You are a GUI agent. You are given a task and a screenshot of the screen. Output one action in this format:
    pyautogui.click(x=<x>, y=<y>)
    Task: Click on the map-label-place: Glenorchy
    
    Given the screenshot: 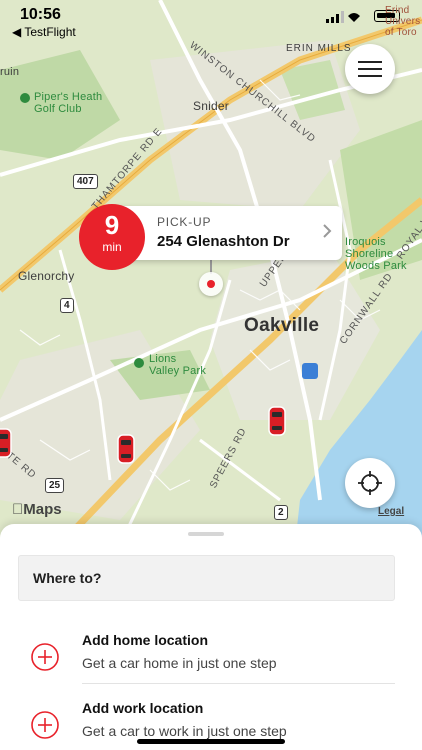 What is the action you would take?
    pyautogui.click(x=46, y=276)
    